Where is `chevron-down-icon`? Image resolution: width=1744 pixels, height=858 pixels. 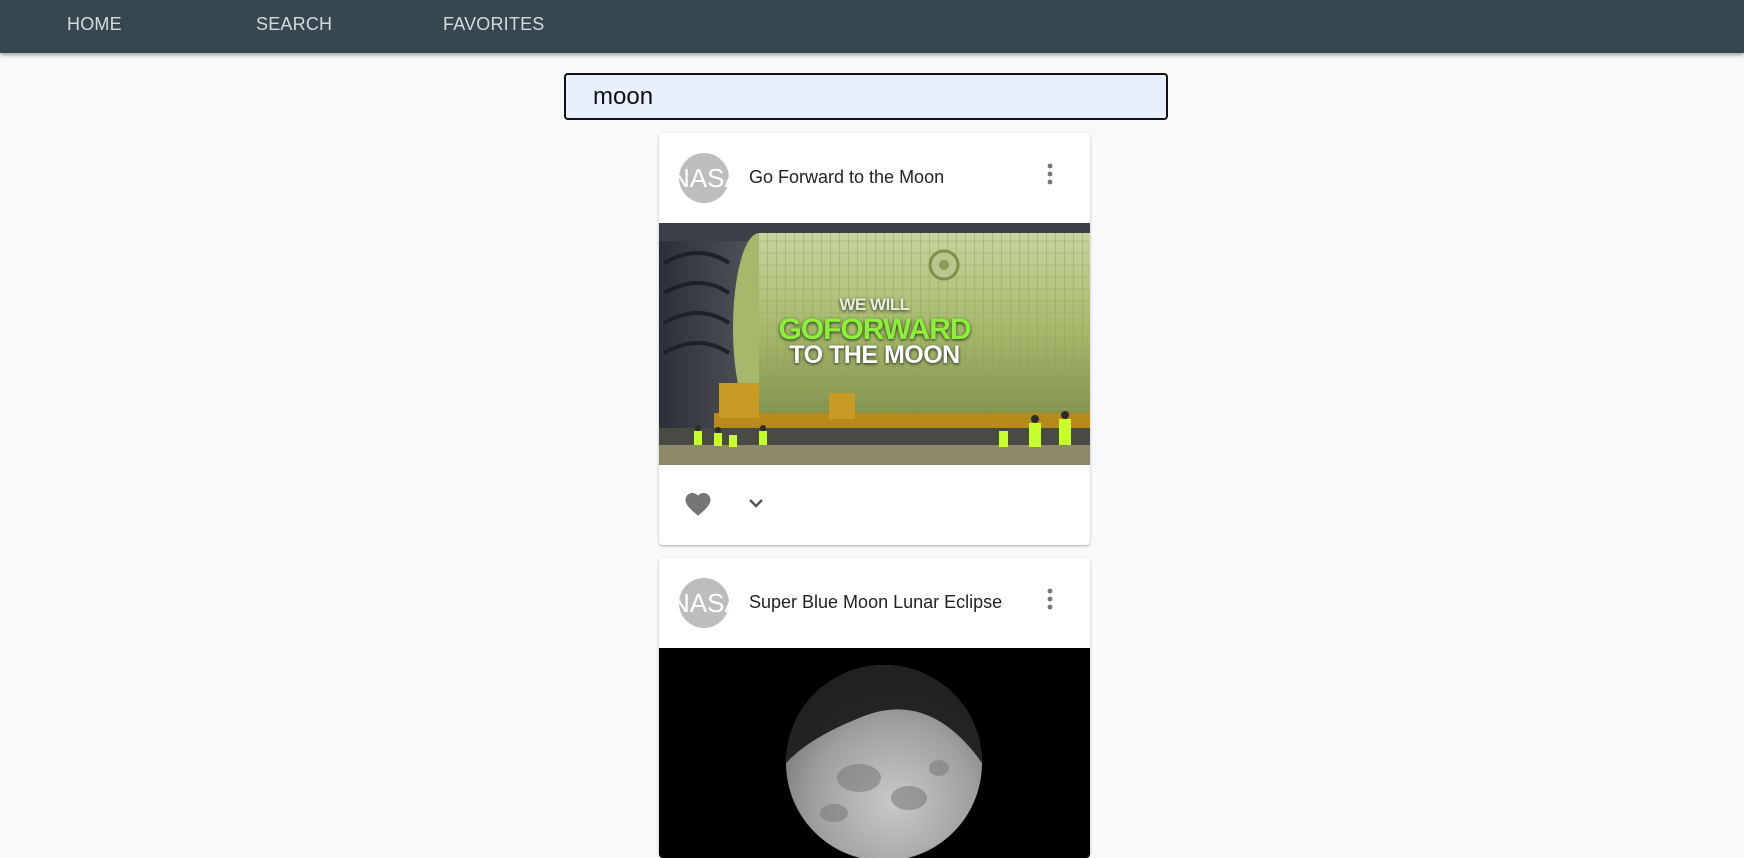
chevron-down-icon is located at coordinates (756, 503).